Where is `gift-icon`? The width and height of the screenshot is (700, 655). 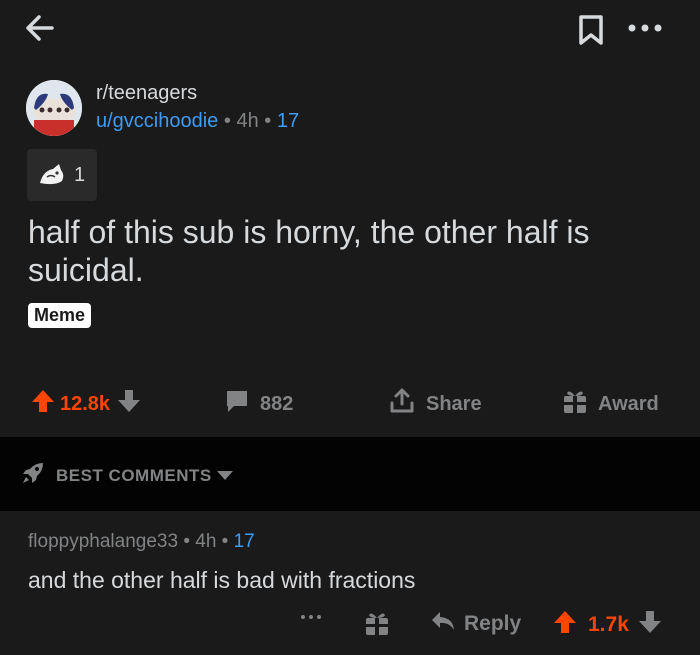 gift-icon is located at coordinates (575, 404).